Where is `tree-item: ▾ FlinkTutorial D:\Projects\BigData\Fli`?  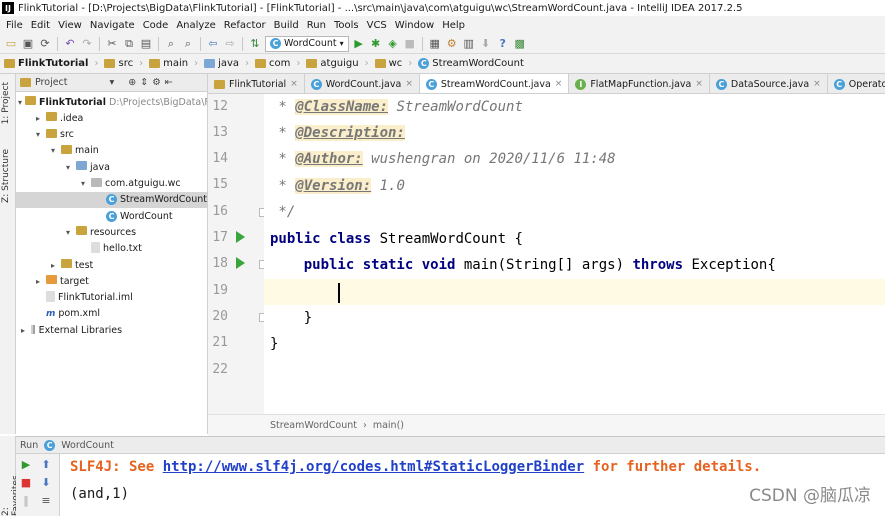 tree-item: ▾ FlinkTutorial D:\Projects\BigData\Fli is located at coordinates (111, 102).